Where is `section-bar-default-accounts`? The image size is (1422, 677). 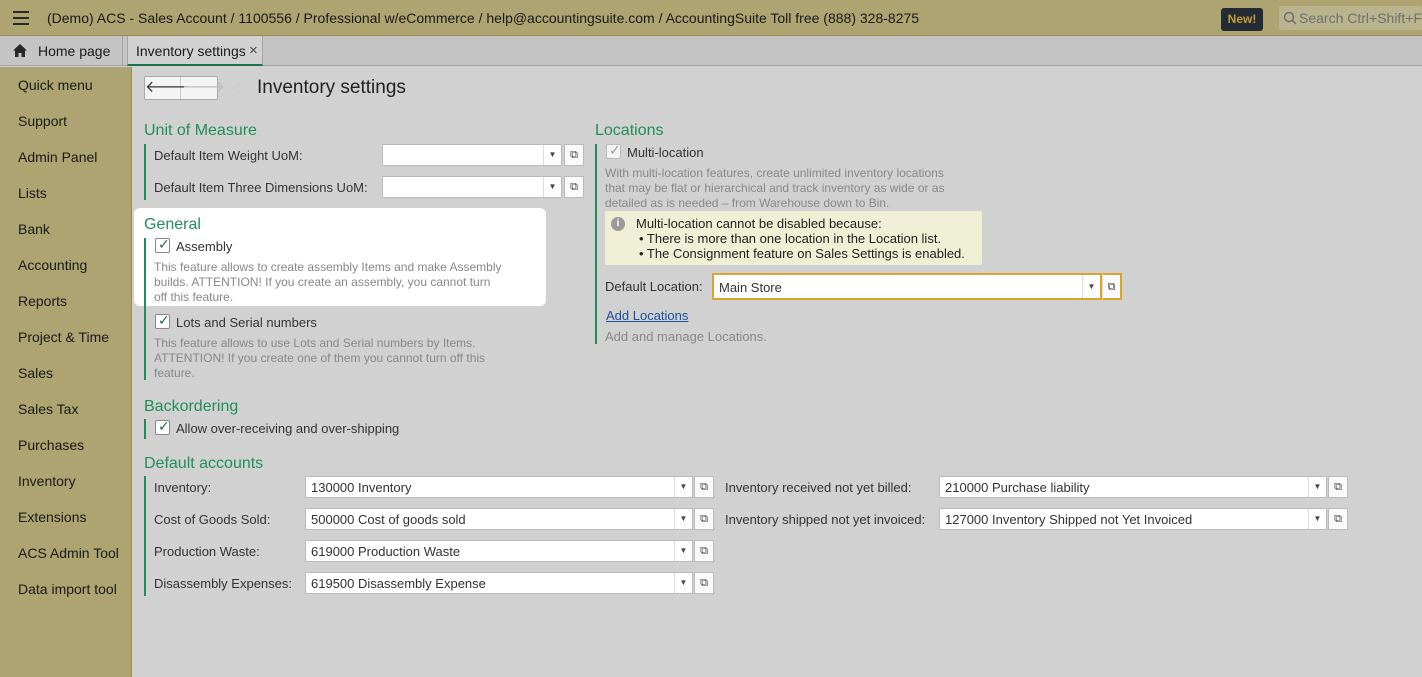
section-bar-default-accounts is located at coordinates (145, 536).